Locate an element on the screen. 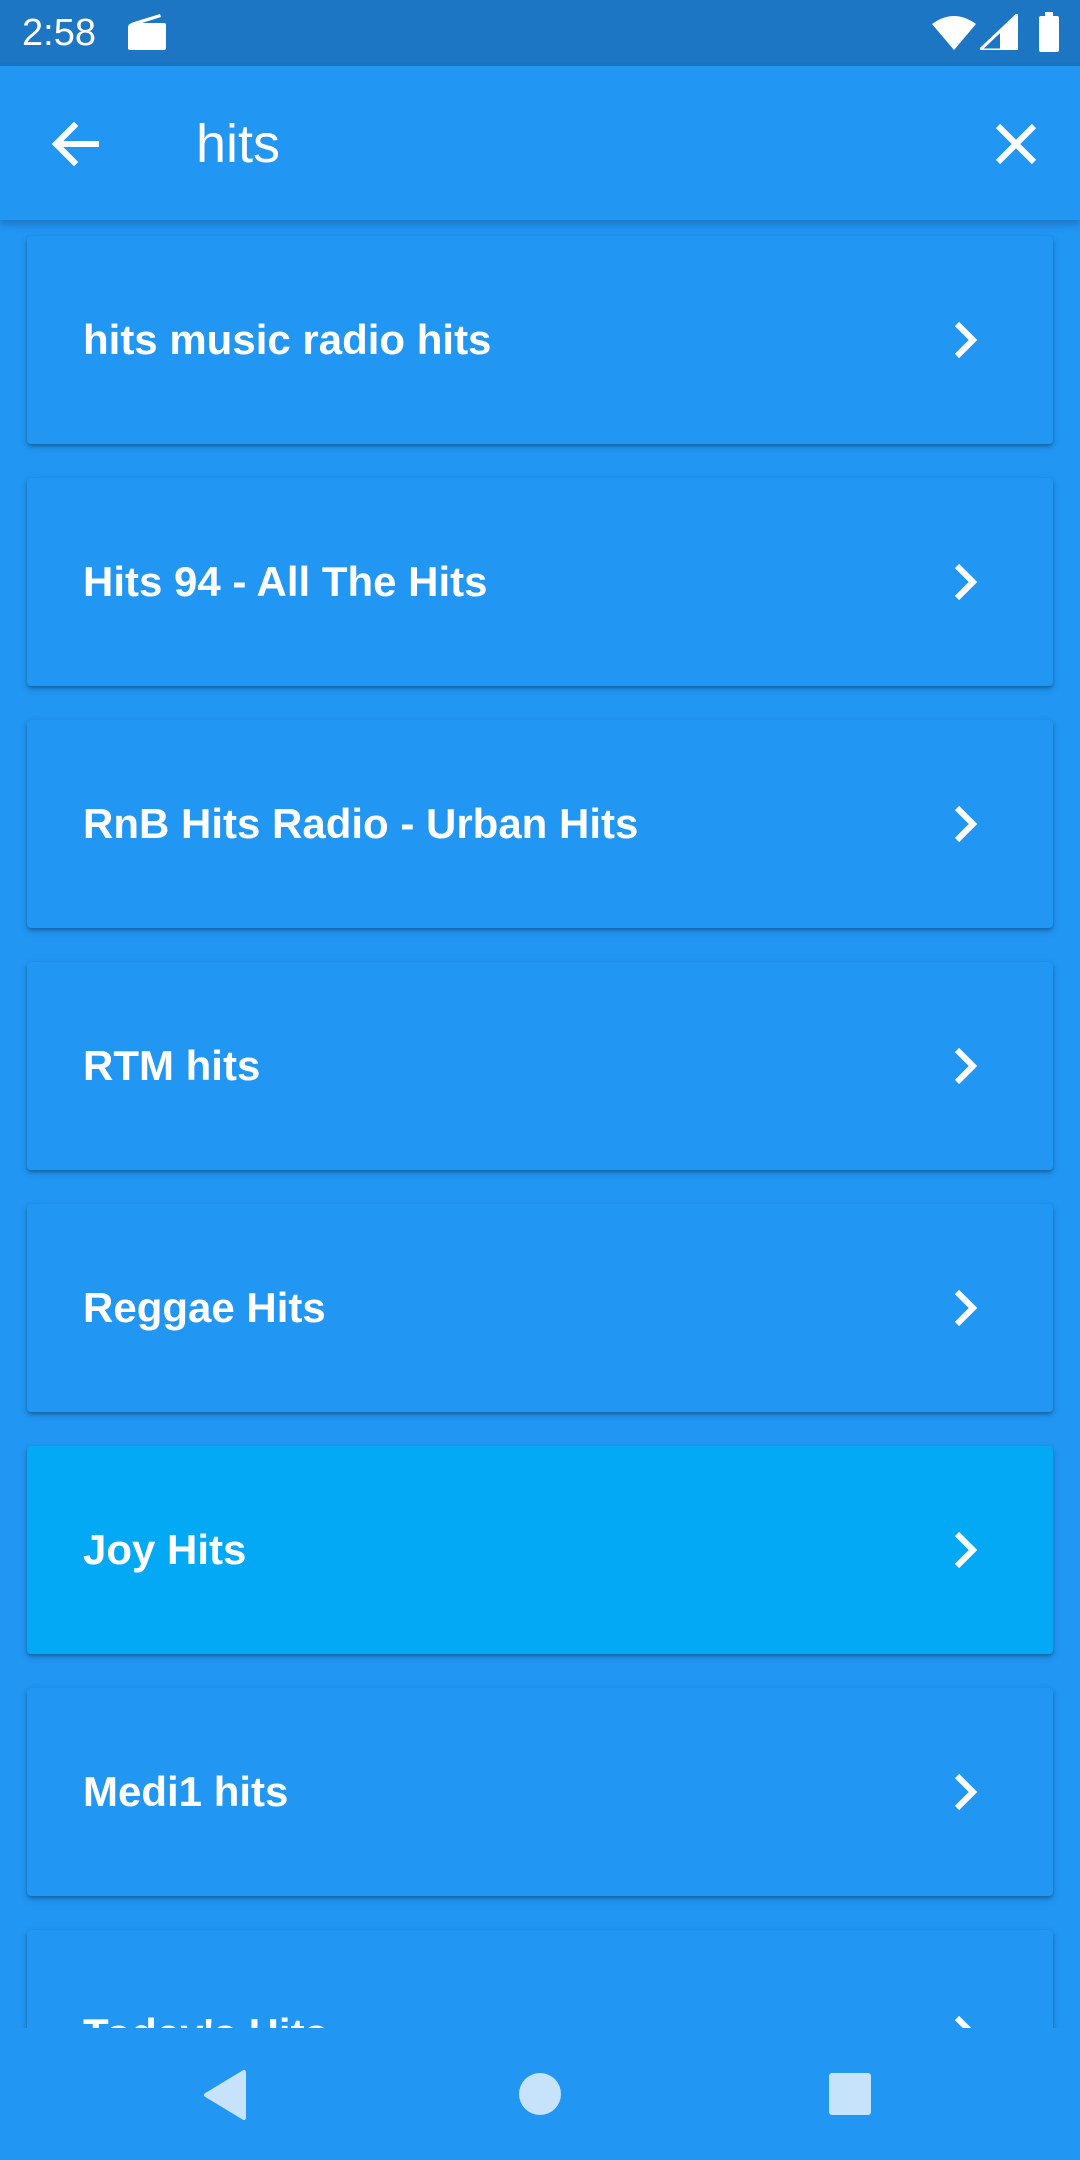 The image size is (1080, 2160). radio-icon is located at coordinates (147, 32).